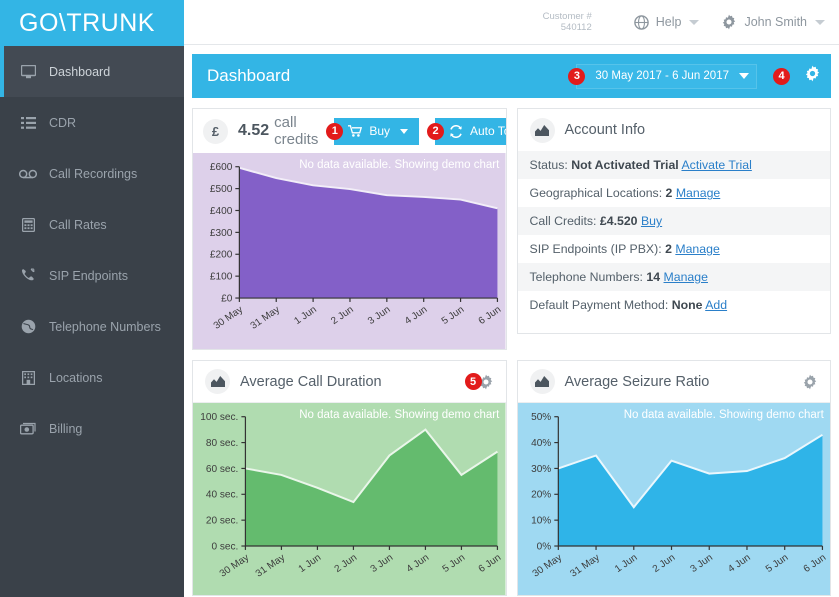 The image size is (839, 597). What do you see at coordinates (92, 326) in the screenshot?
I see `sidebar-item-telephone-numbers: Telephone Numbers` at bounding box center [92, 326].